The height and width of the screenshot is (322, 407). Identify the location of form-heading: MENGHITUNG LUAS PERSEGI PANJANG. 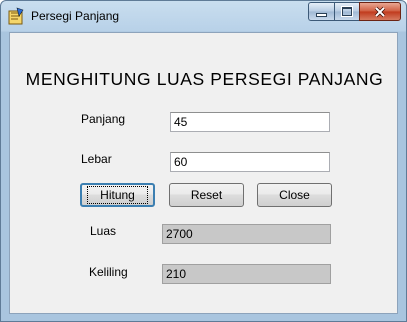
(204, 79).